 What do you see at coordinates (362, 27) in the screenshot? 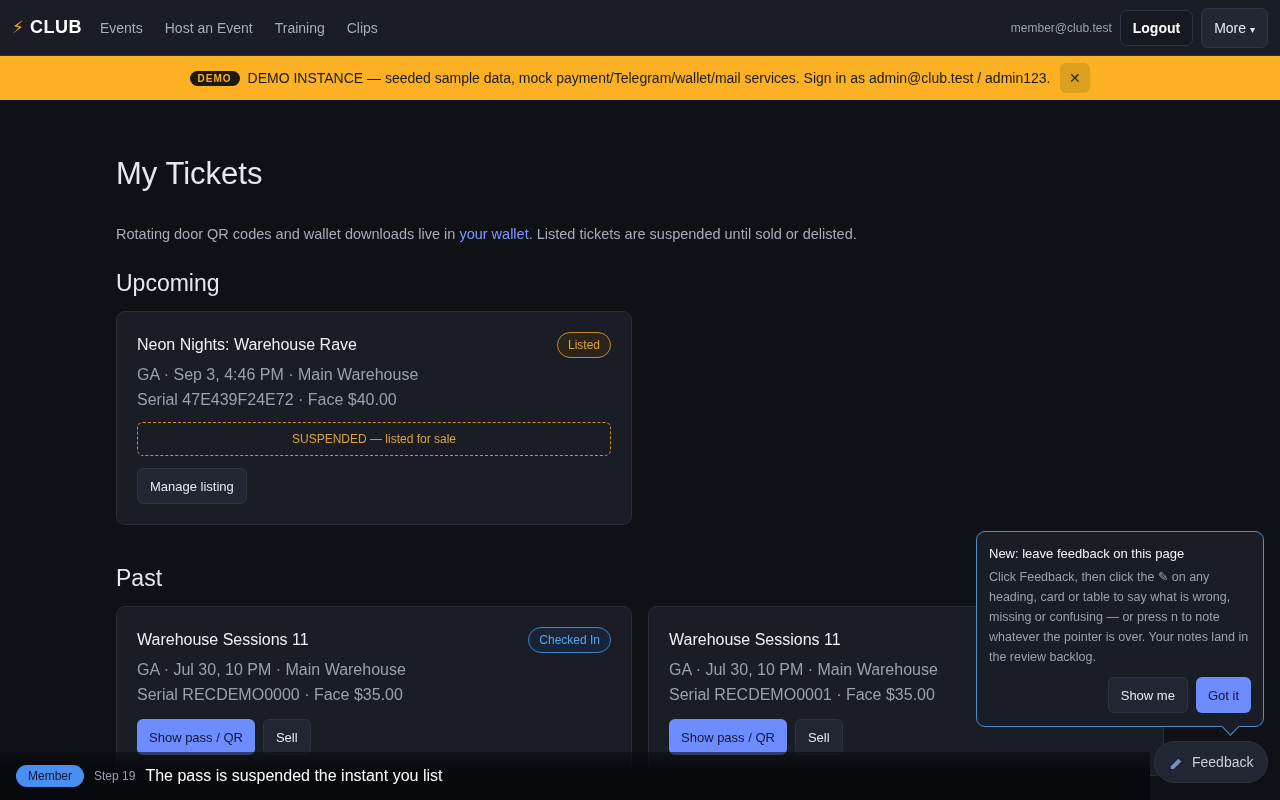
I see `nav-link: Clips` at bounding box center [362, 27].